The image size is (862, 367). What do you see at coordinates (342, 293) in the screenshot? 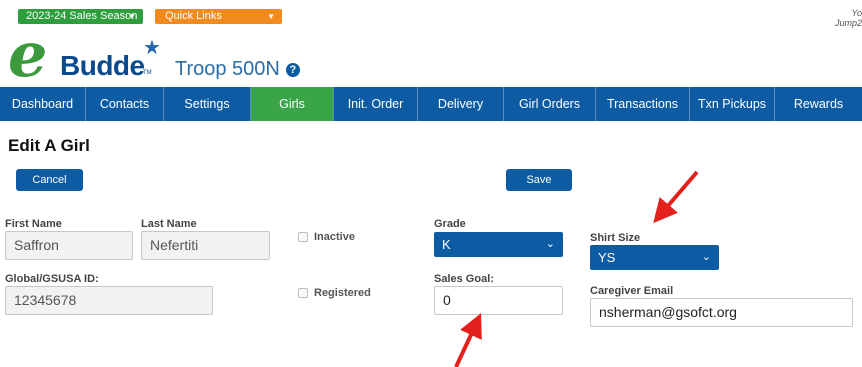
I see `registered-label: Registered` at bounding box center [342, 293].